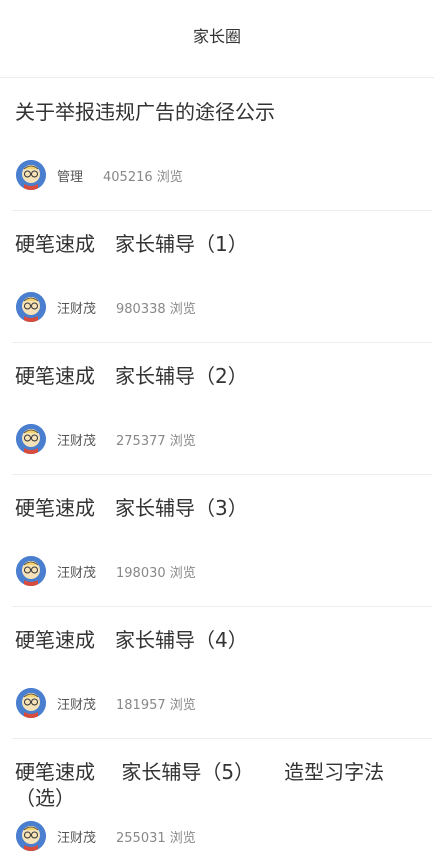 The image size is (434, 851). I want to click on view-count: 275377 浏览, so click(156, 441).